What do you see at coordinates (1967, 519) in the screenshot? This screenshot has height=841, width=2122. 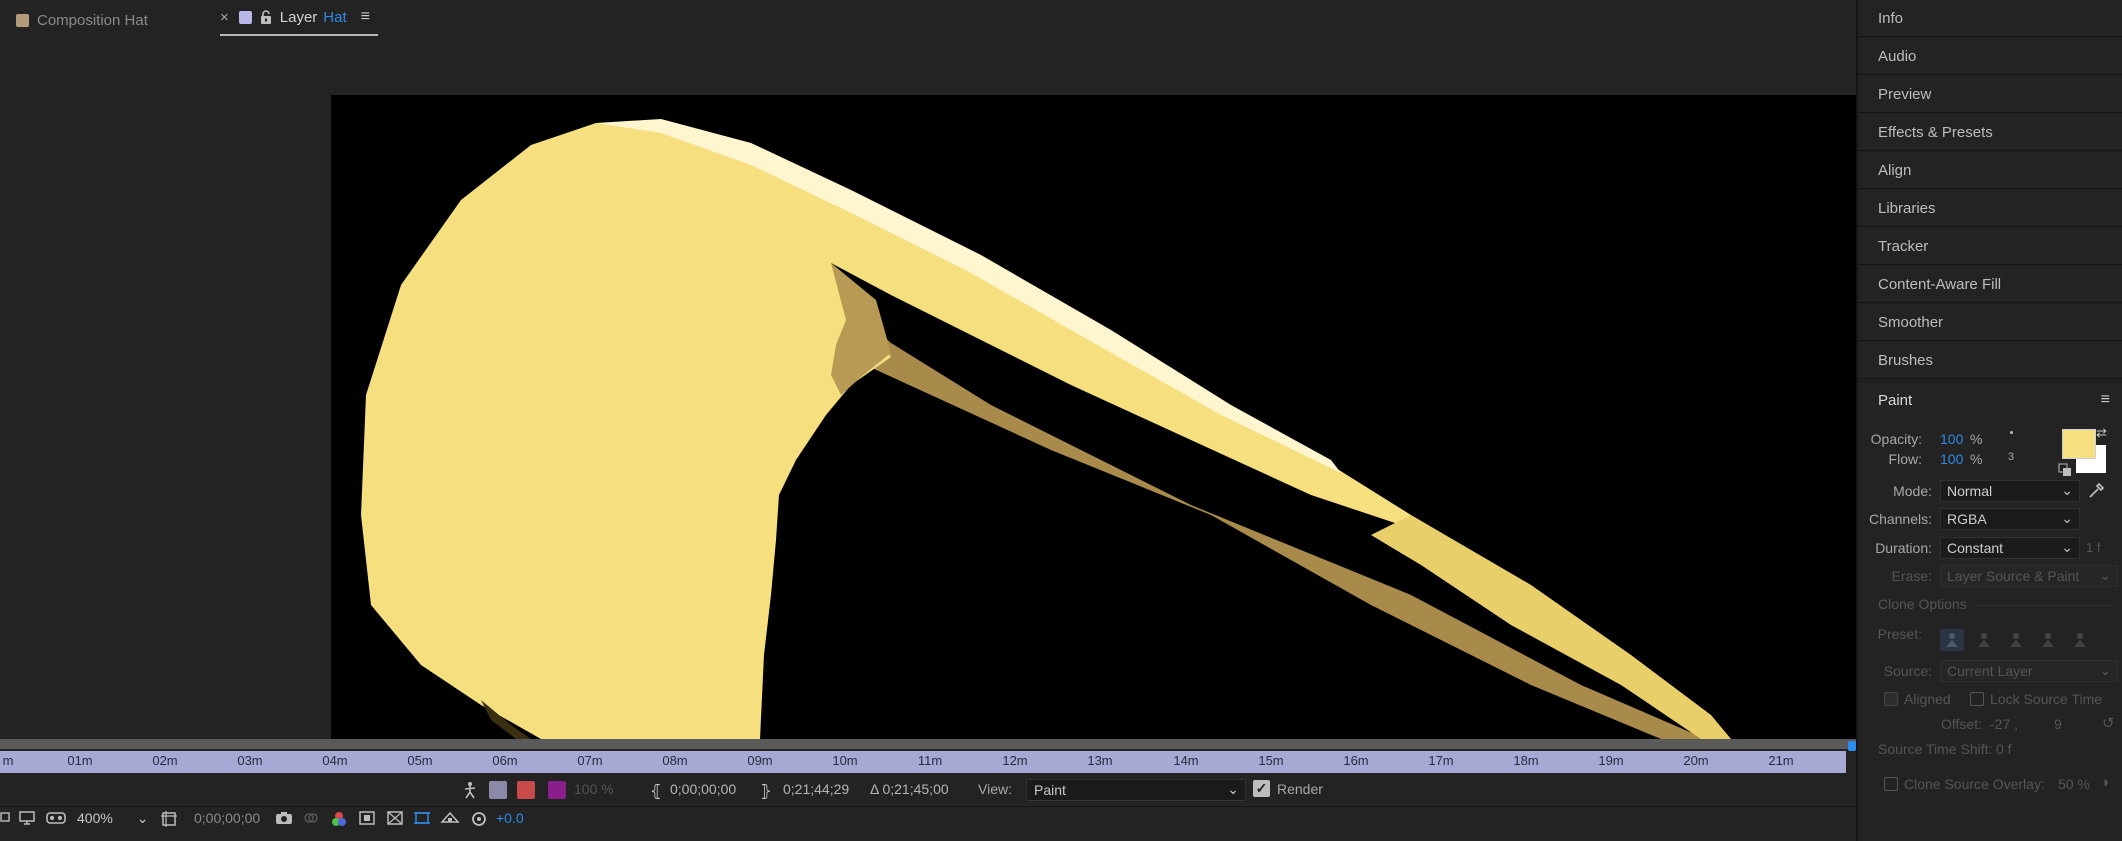 I see `channels-value: RGBA` at bounding box center [1967, 519].